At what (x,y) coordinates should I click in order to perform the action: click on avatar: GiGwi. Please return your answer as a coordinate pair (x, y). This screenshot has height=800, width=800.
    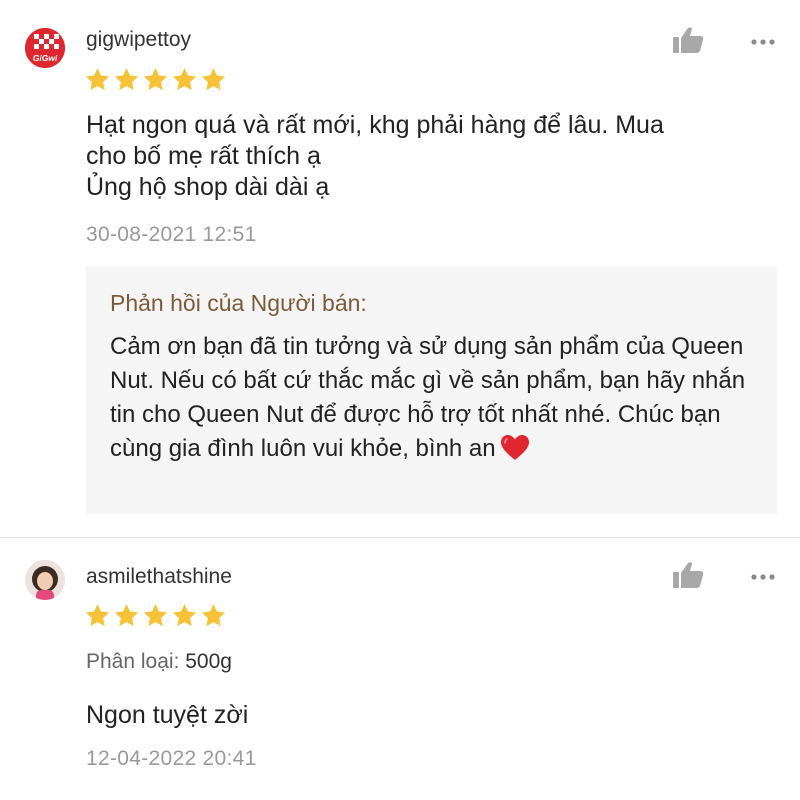
    Looking at the image, I should click on (45, 48).